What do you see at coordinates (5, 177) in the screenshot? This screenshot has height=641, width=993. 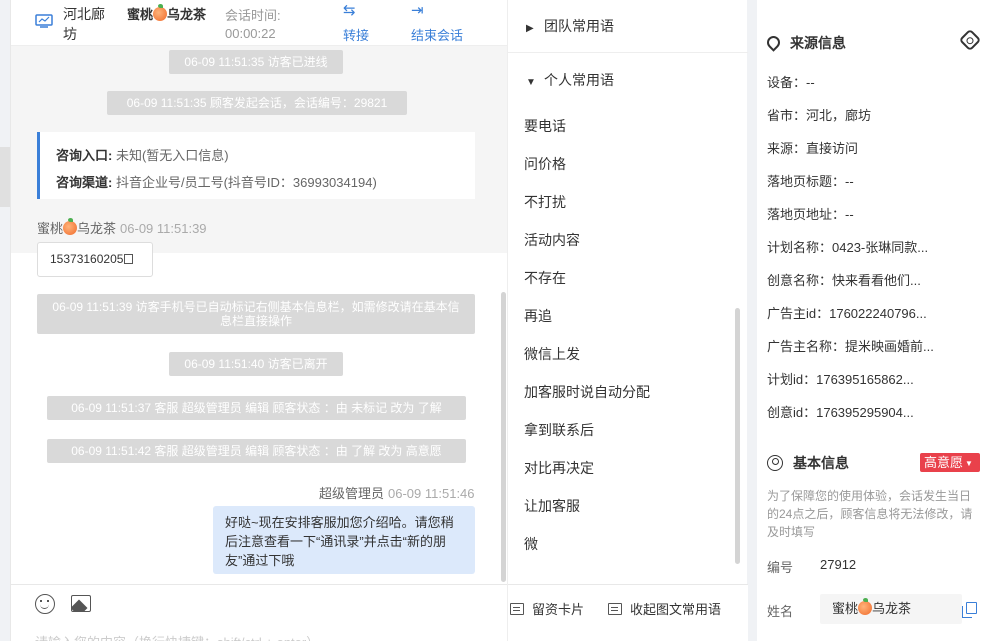 I see `left-gutter` at bounding box center [5, 177].